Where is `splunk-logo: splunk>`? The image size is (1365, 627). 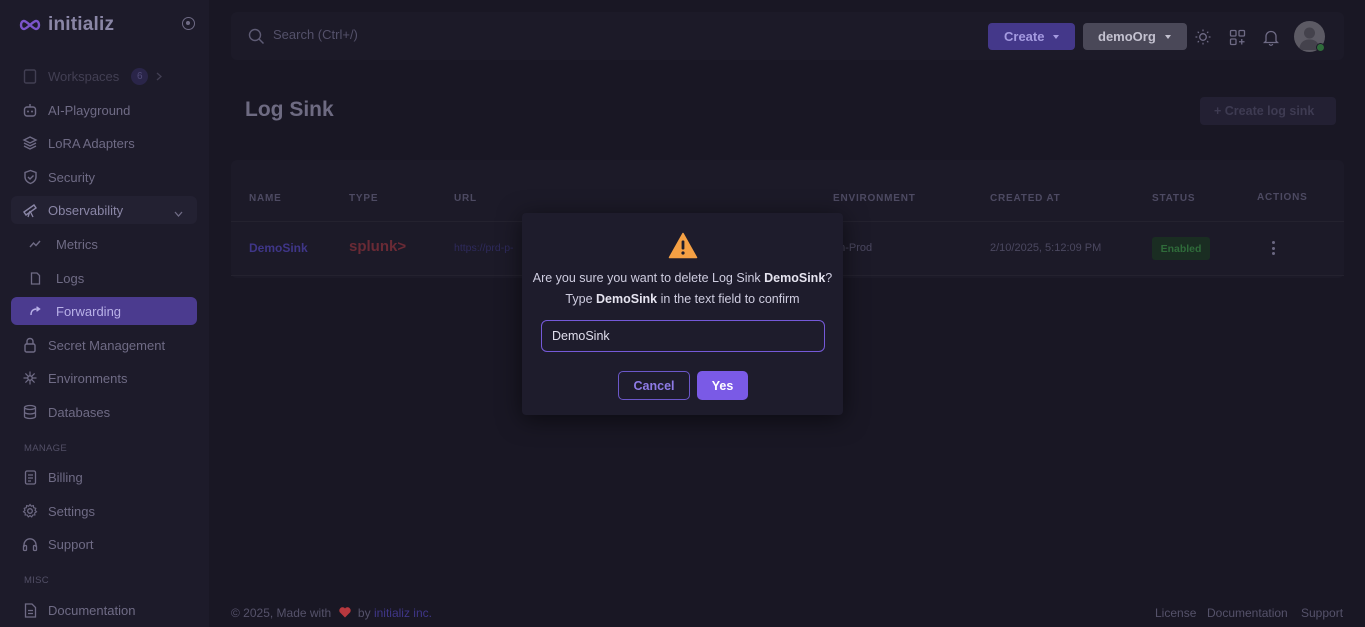
splunk-logo: splunk> is located at coordinates (378, 246).